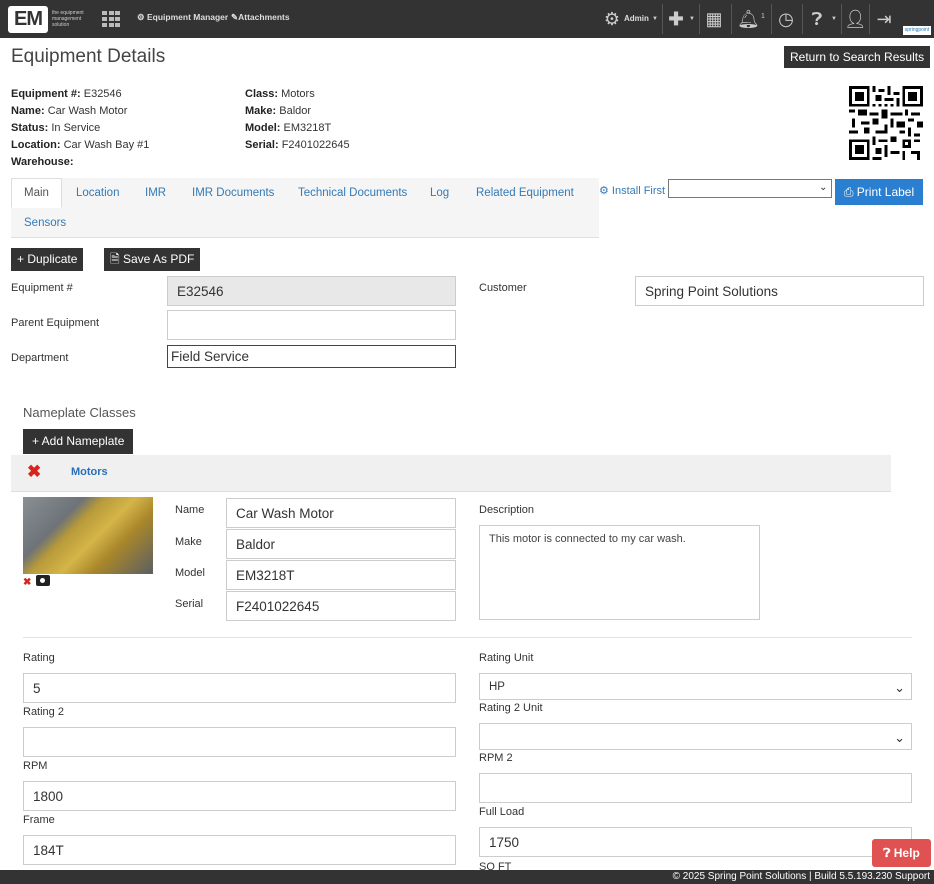 This screenshot has height=884, width=934. What do you see at coordinates (341, 606) in the screenshot?
I see `np-serial-field: F2401022645` at bounding box center [341, 606].